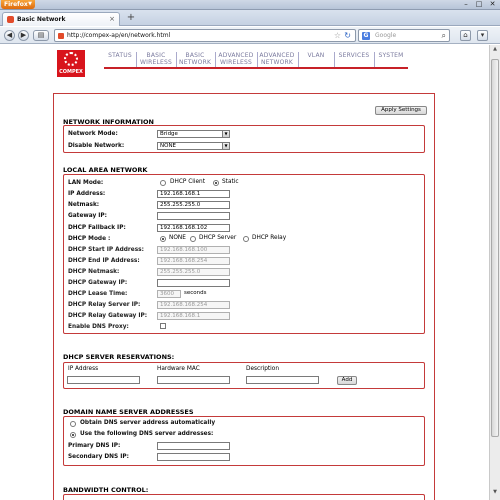 The image size is (500, 500). What do you see at coordinates (119, 357) in the screenshot?
I see `dhcp-reservations-title: DHCP SERVER RESERVATIONS:` at bounding box center [119, 357].